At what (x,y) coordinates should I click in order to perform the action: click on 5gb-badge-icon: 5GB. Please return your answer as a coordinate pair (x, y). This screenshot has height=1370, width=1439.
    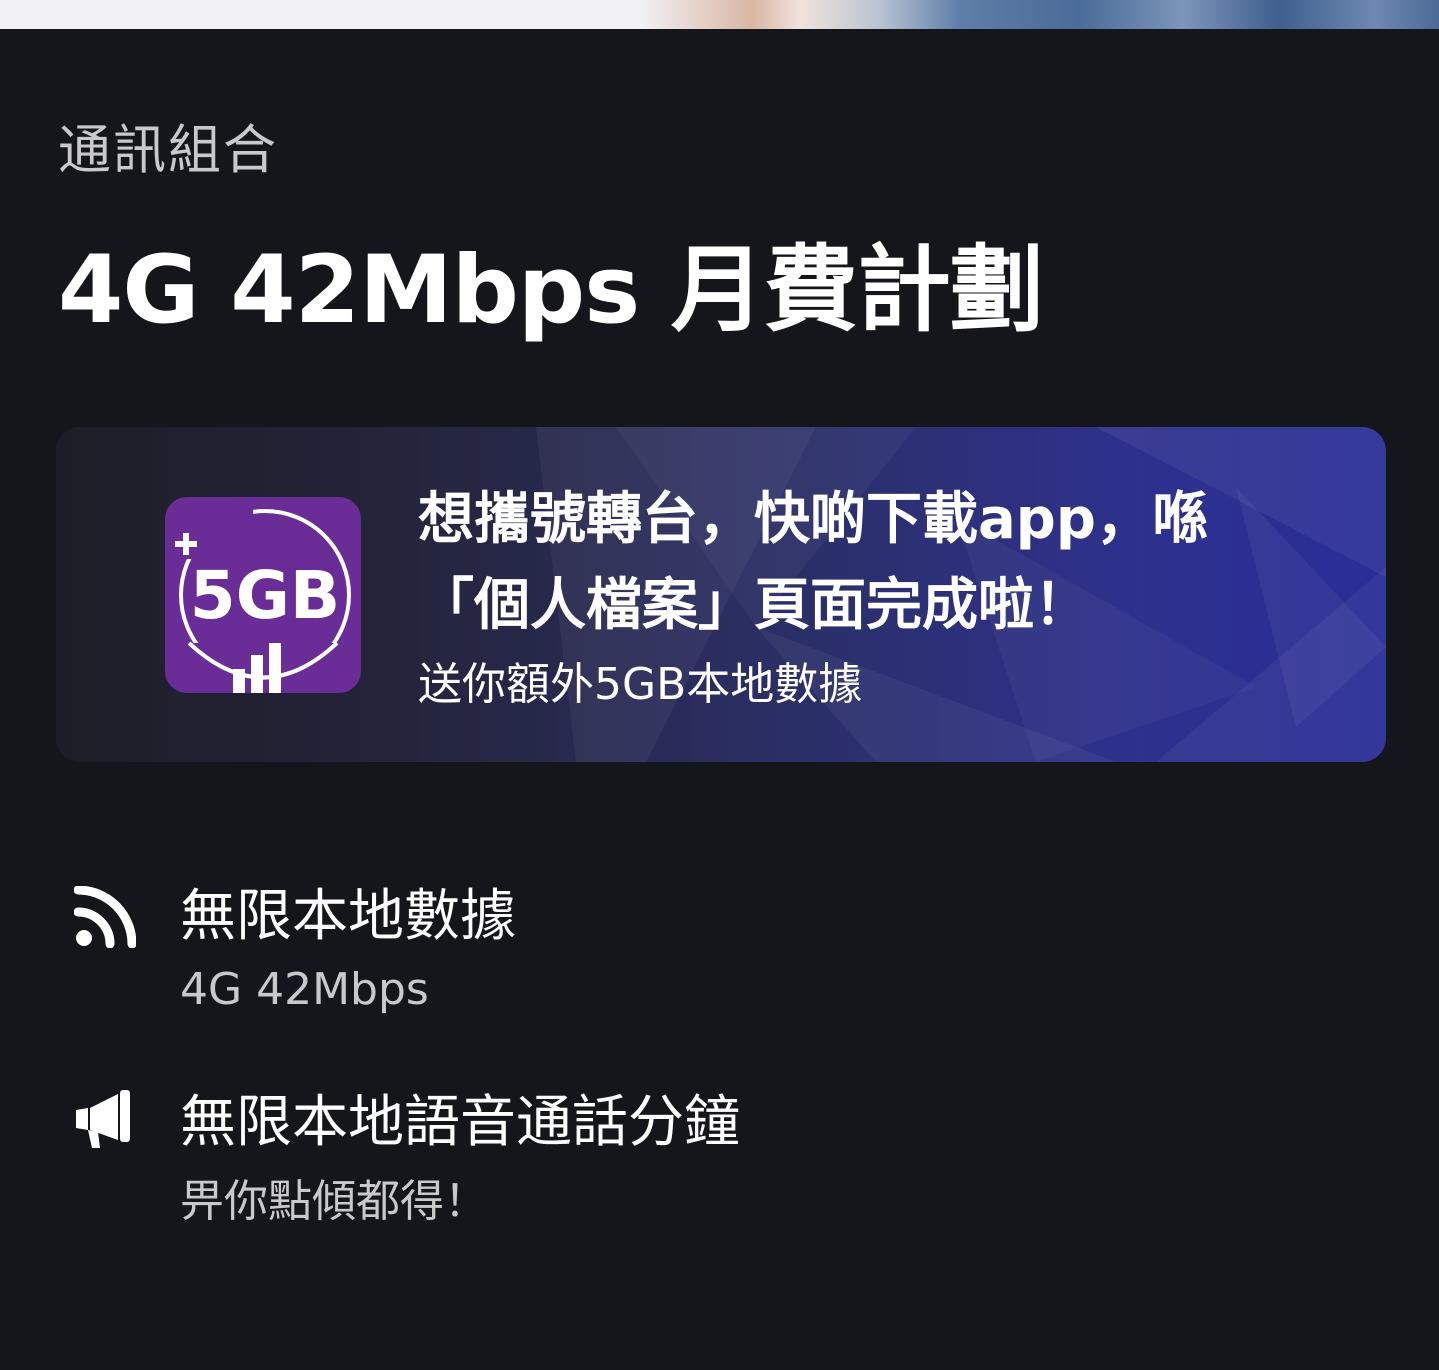
    Looking at the image, I should click on (263, 595).